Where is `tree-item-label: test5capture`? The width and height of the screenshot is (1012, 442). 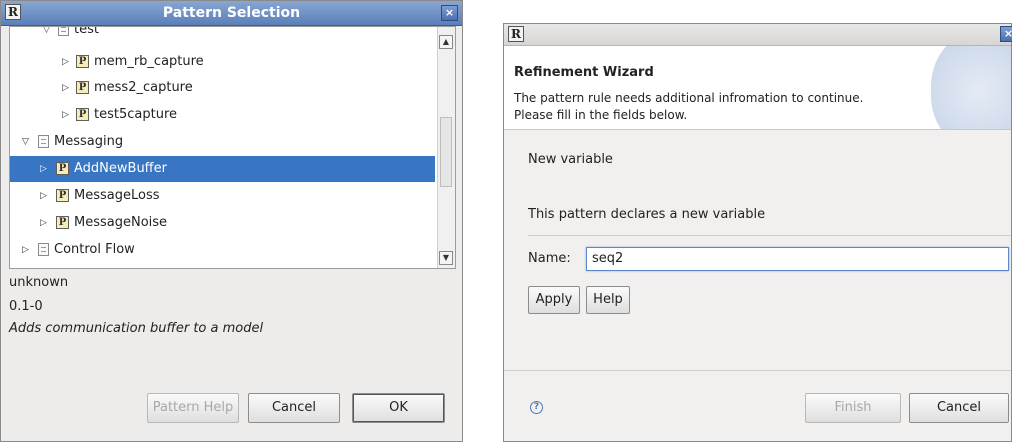
tree-item-label: test5capture is located at coordinates (135, 114).